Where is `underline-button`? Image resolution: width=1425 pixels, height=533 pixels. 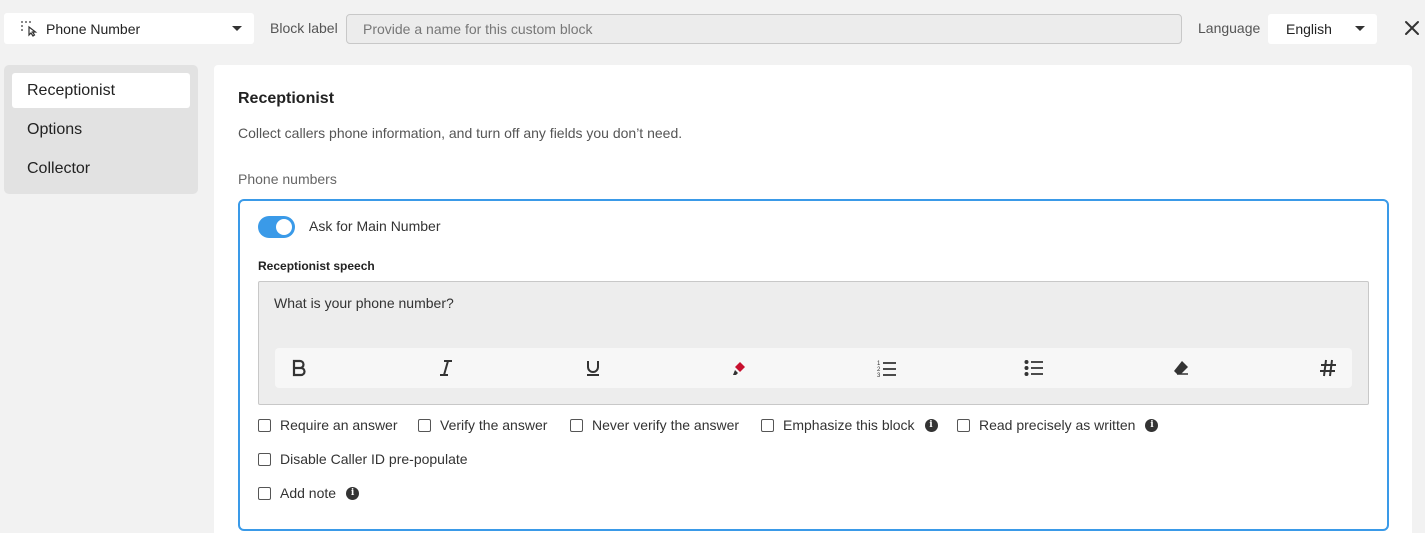
underline-button is located at coordinates (593, 368).